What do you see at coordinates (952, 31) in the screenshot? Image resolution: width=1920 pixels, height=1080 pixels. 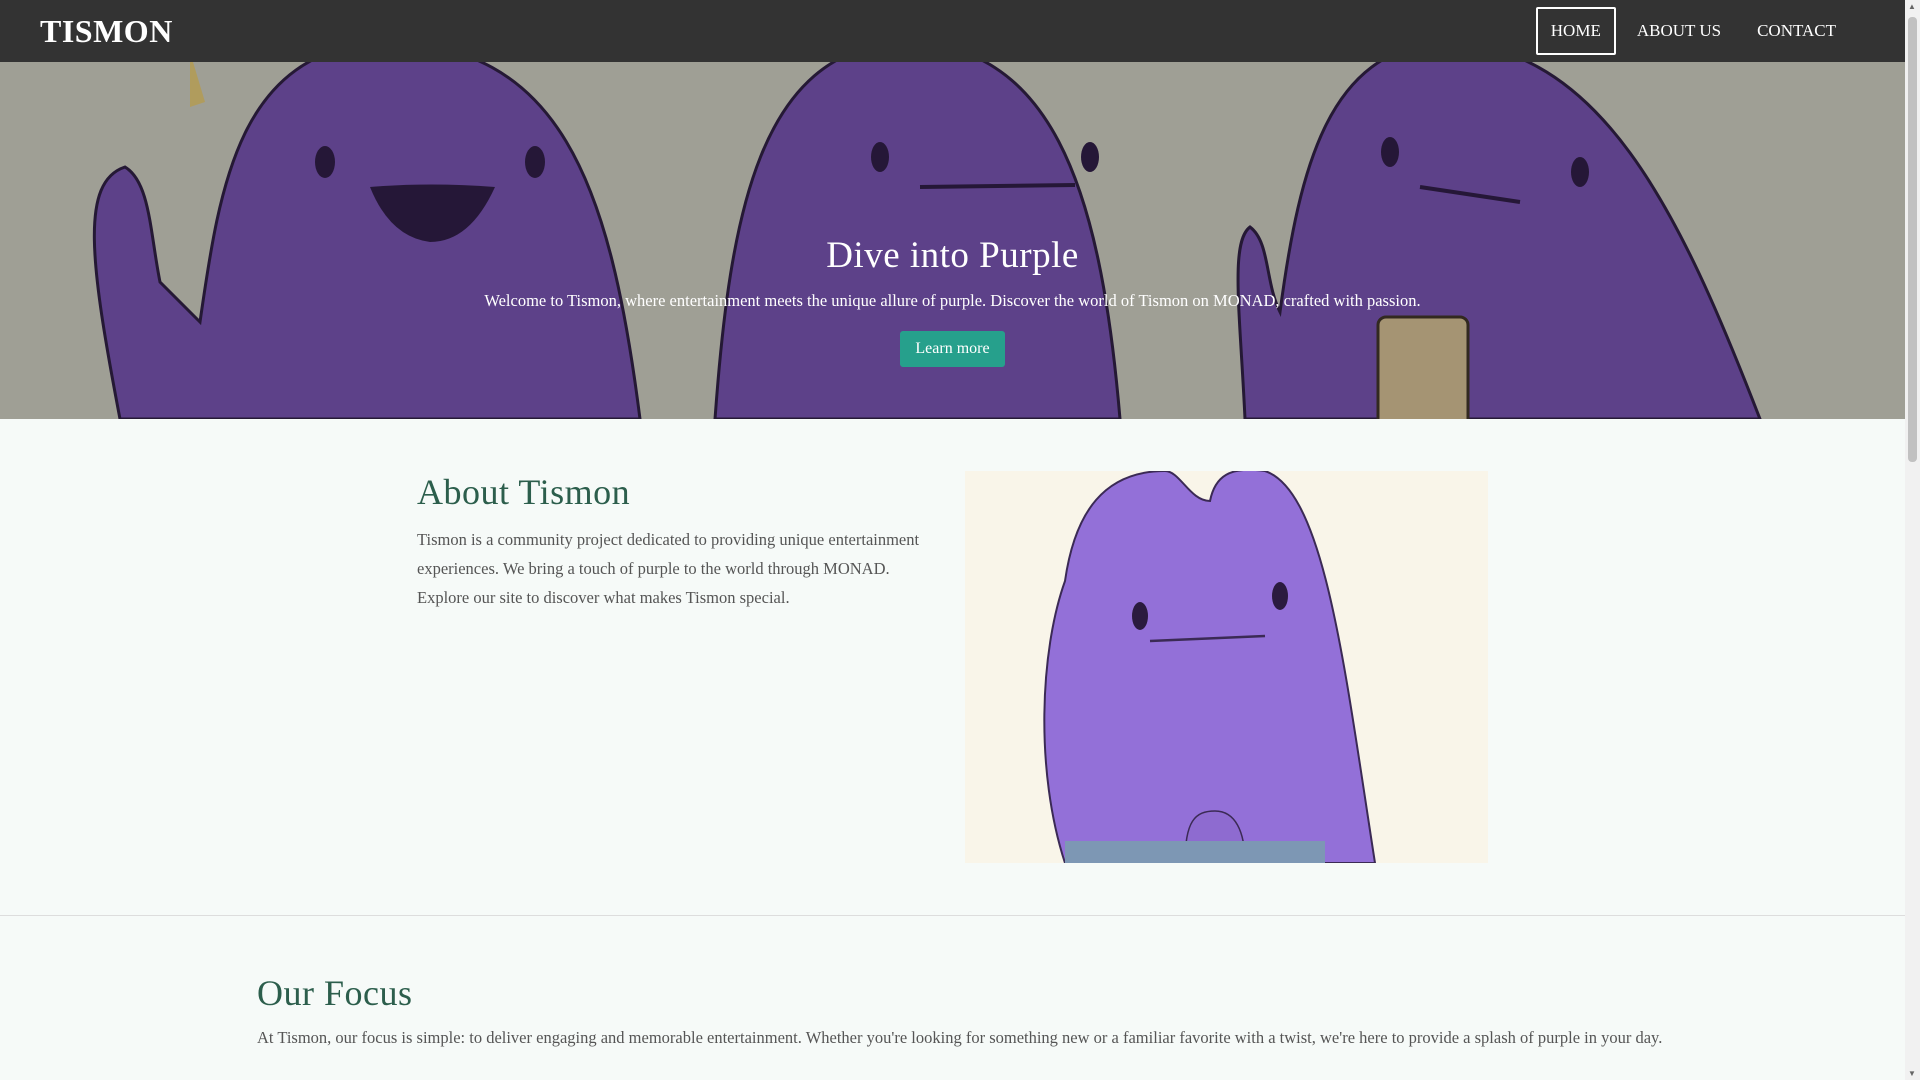 I see `top-navbar: TISMON HOME ABOUT US CONTACT` at bounding box center [952, 31].